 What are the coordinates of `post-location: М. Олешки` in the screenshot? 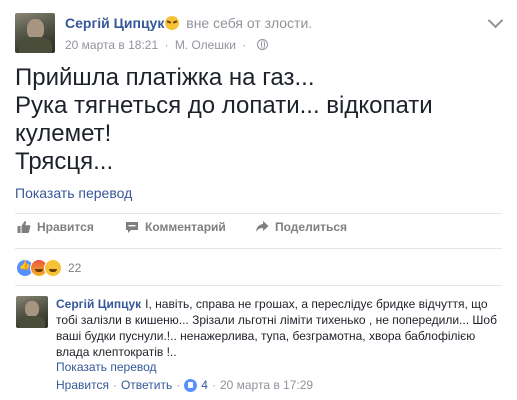 It's located at (205, 45).